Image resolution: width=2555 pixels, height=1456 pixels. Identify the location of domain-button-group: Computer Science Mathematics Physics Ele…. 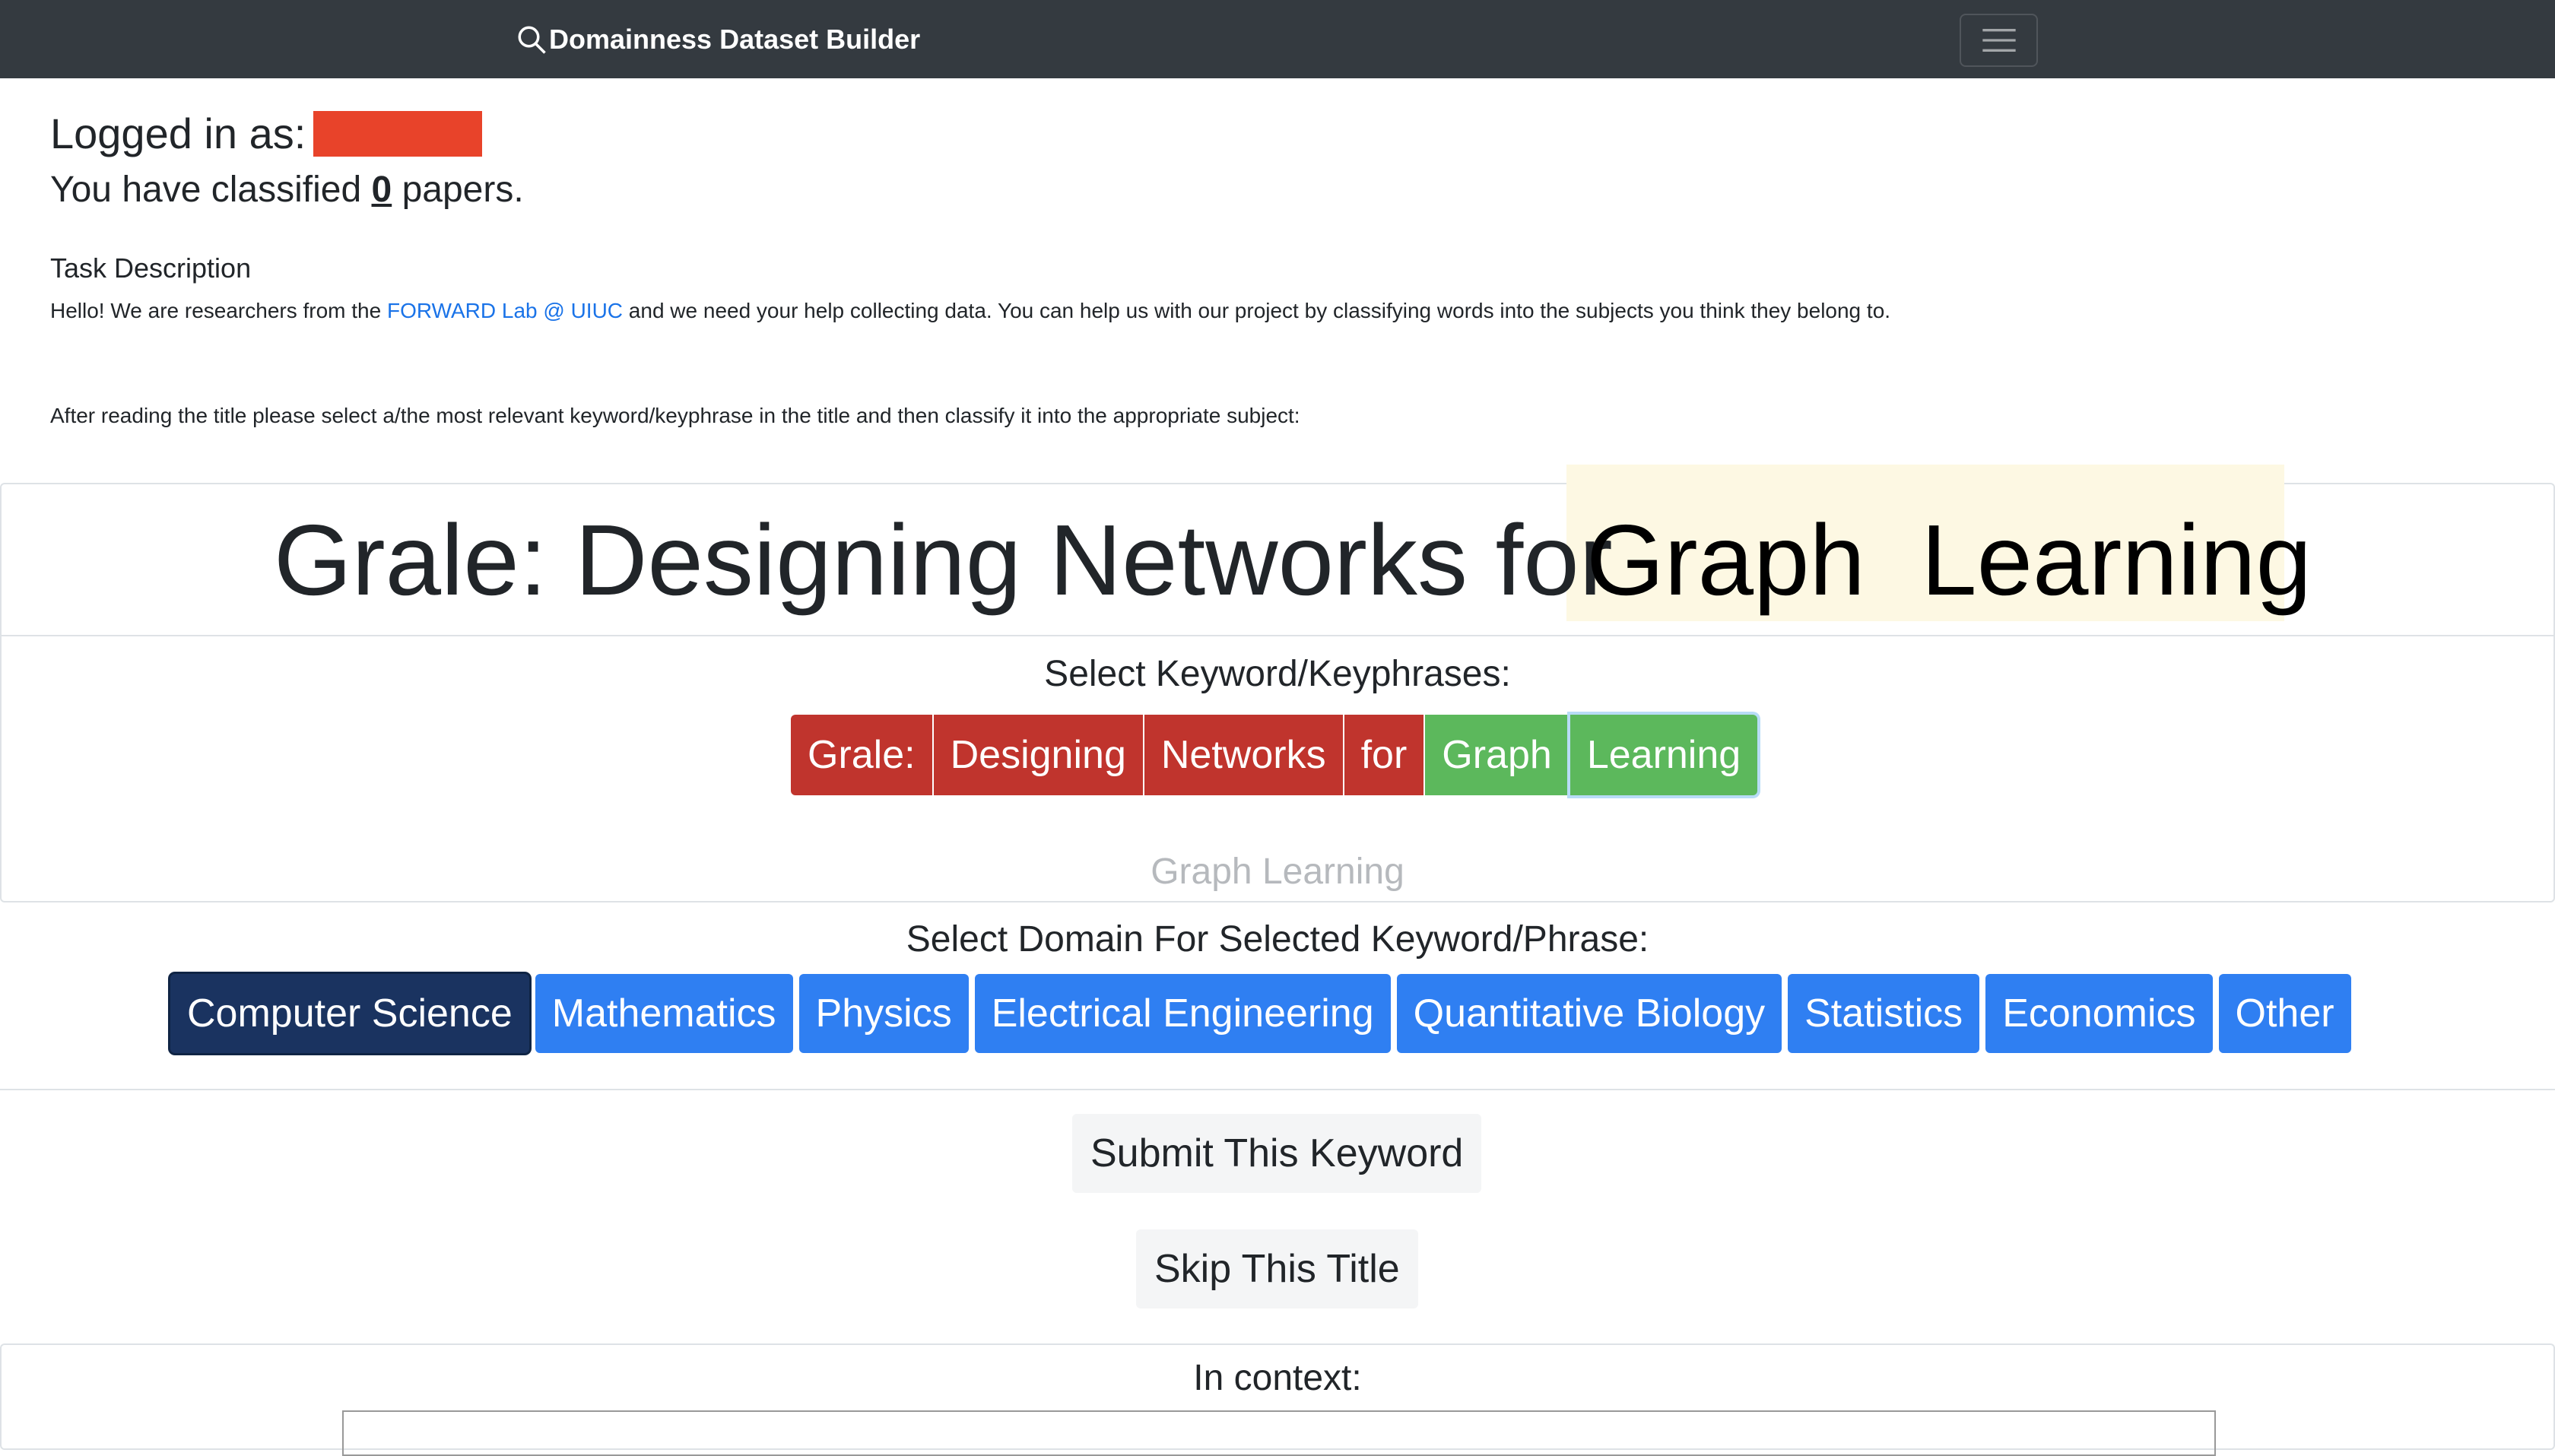
(1263, 1013).